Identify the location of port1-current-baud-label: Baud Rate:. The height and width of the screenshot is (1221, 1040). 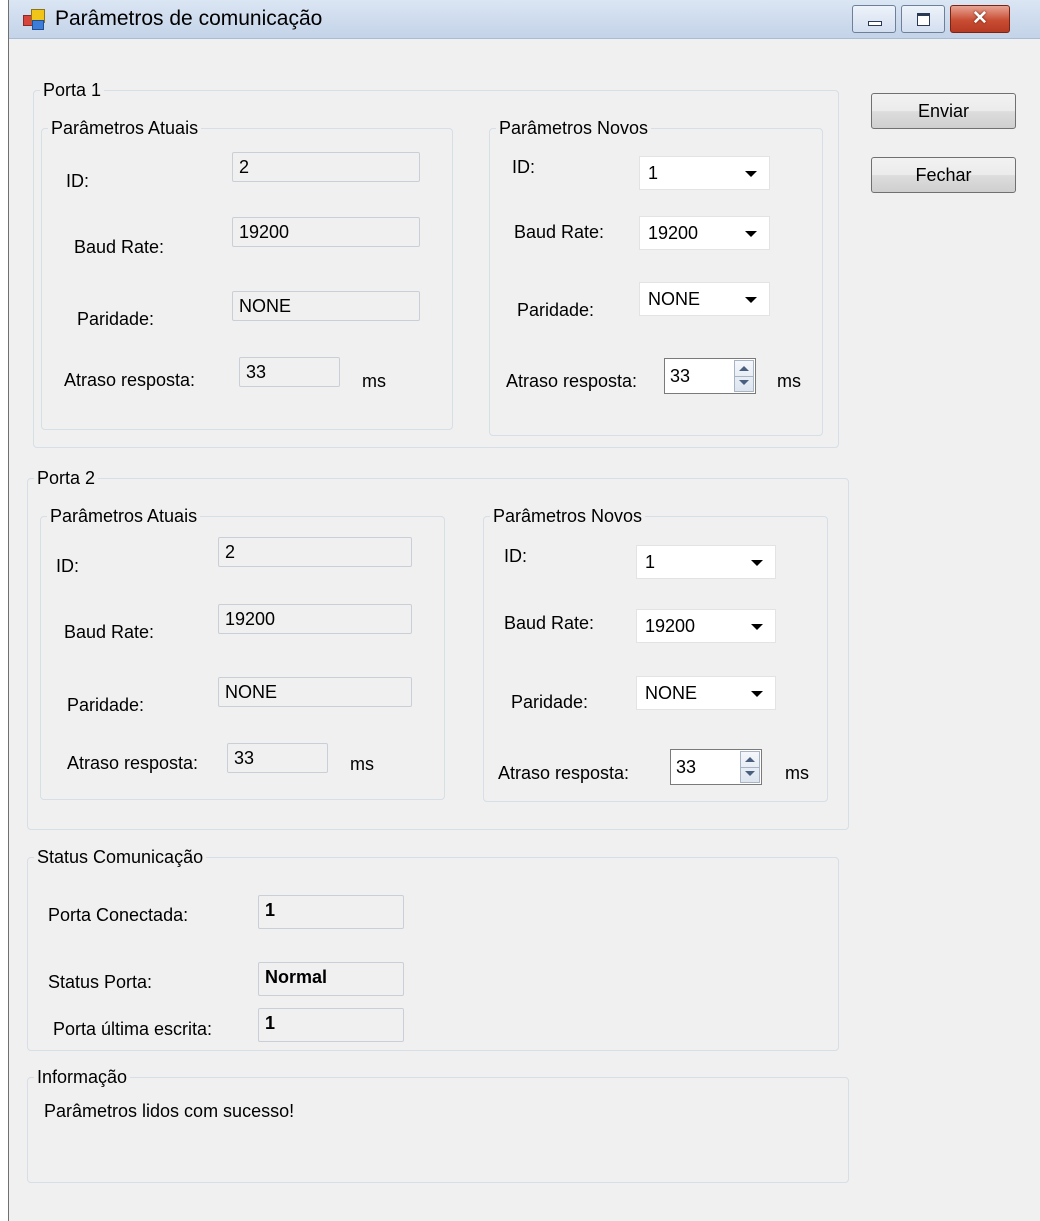
(119, 247).